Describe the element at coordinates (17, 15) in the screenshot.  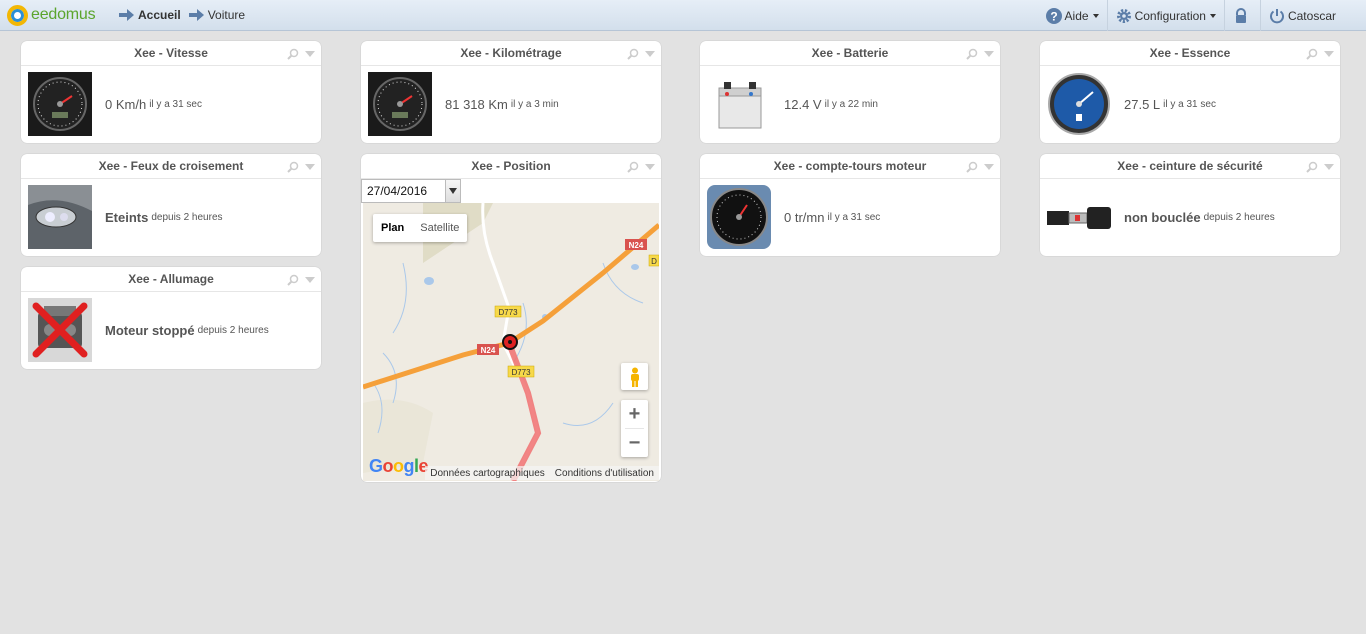
I see `logo-ring-icon` at that location.